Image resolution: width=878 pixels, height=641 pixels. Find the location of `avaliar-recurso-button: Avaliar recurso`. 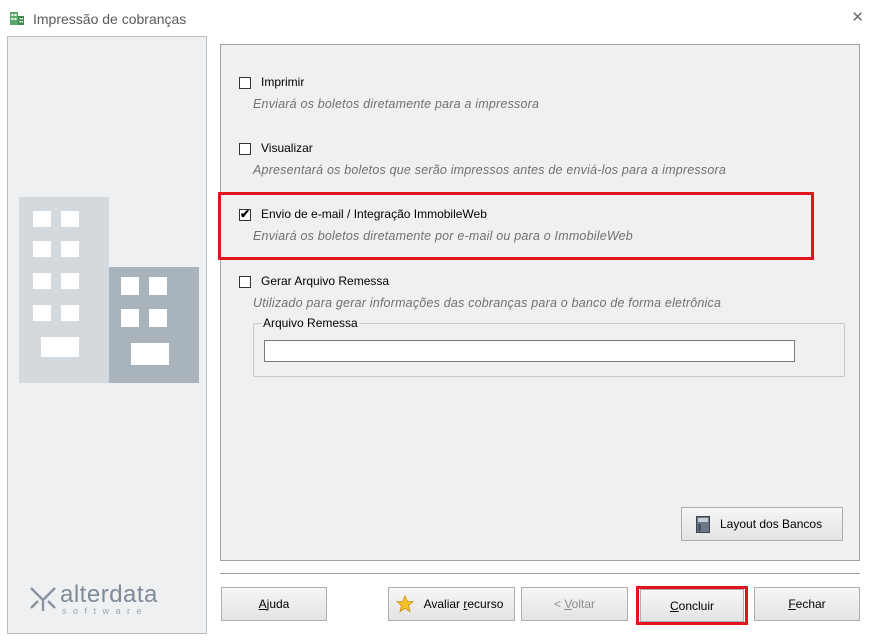

avaliar-recurso-button: Avaliar recurso is located at coordinates (451, 604).